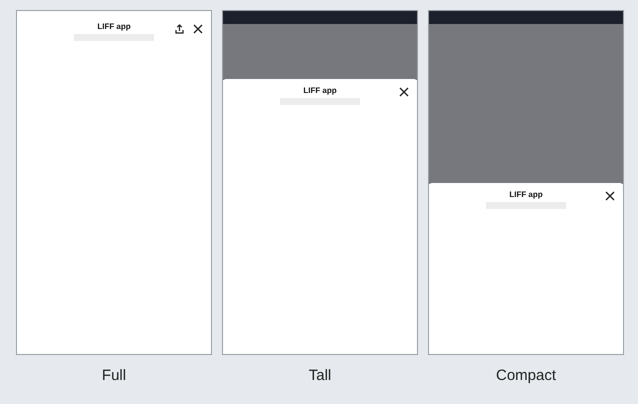 This screenshot has height=404, width=638. I want to click on view-caption: Full, so click(114, 376).